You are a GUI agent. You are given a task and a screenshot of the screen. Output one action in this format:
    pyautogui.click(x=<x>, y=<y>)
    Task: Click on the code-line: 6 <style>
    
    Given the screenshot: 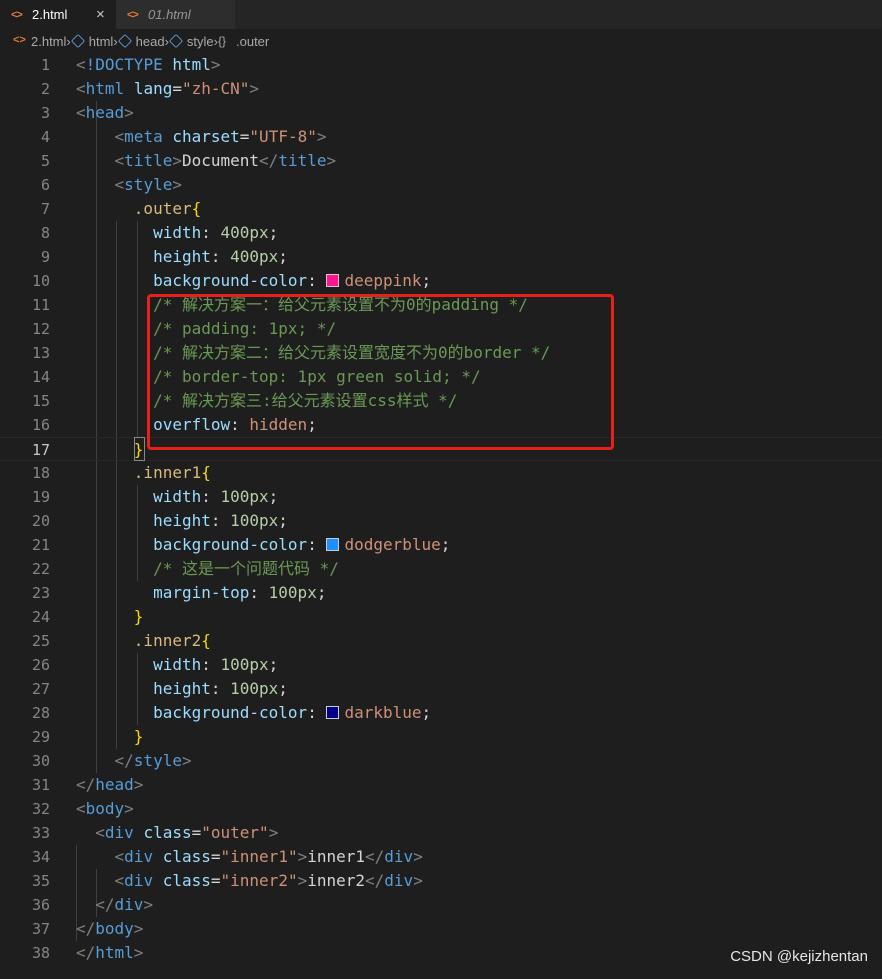 What is the action you would take?
    pyautogui.click(x=441, y=185)
    